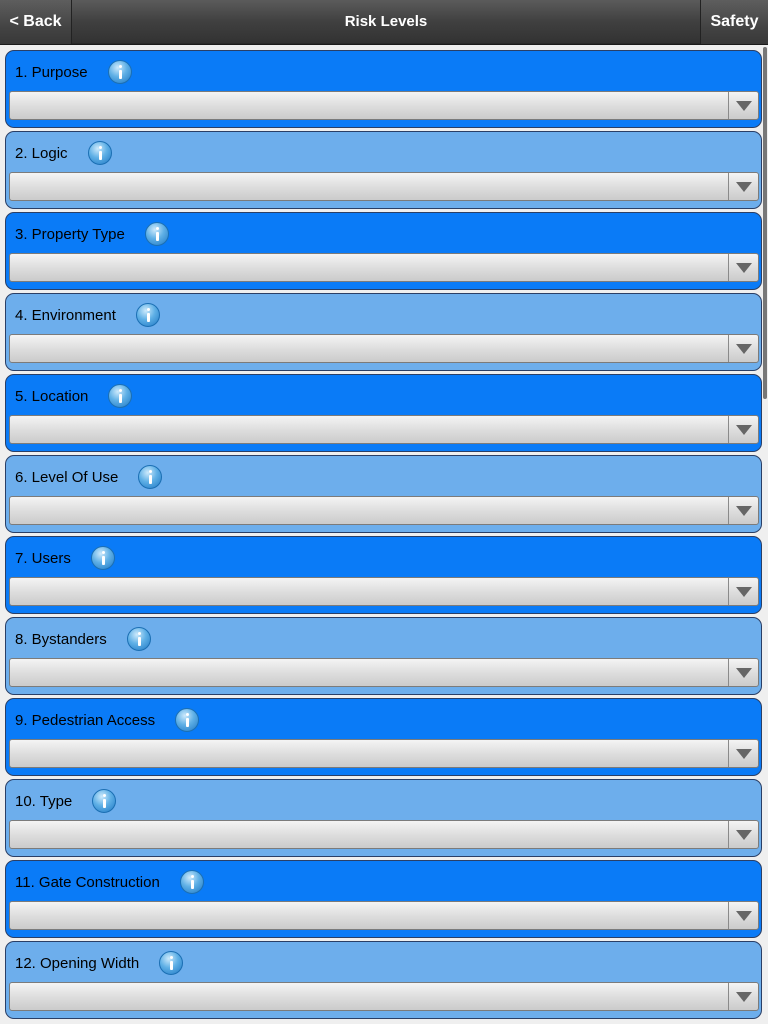  I want to click on safety-button: Safety, so click(734, 22).